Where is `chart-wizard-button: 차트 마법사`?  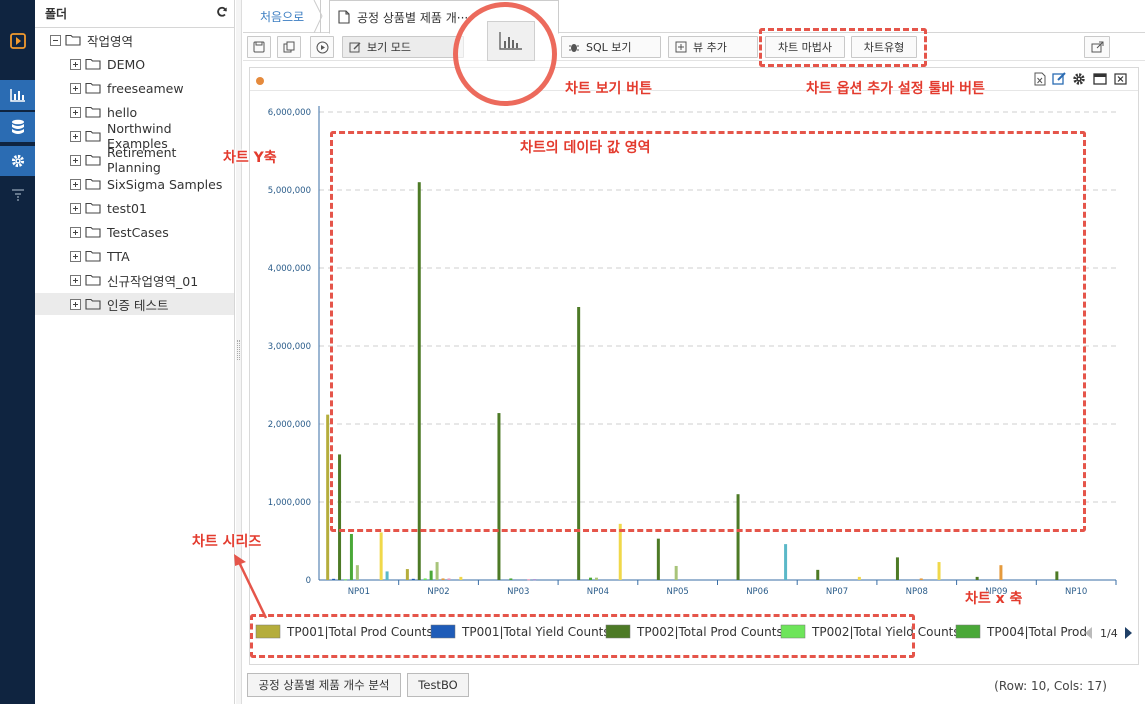
chart-wizard-button: 차트 마법사 is located at coordinates (805, 47).